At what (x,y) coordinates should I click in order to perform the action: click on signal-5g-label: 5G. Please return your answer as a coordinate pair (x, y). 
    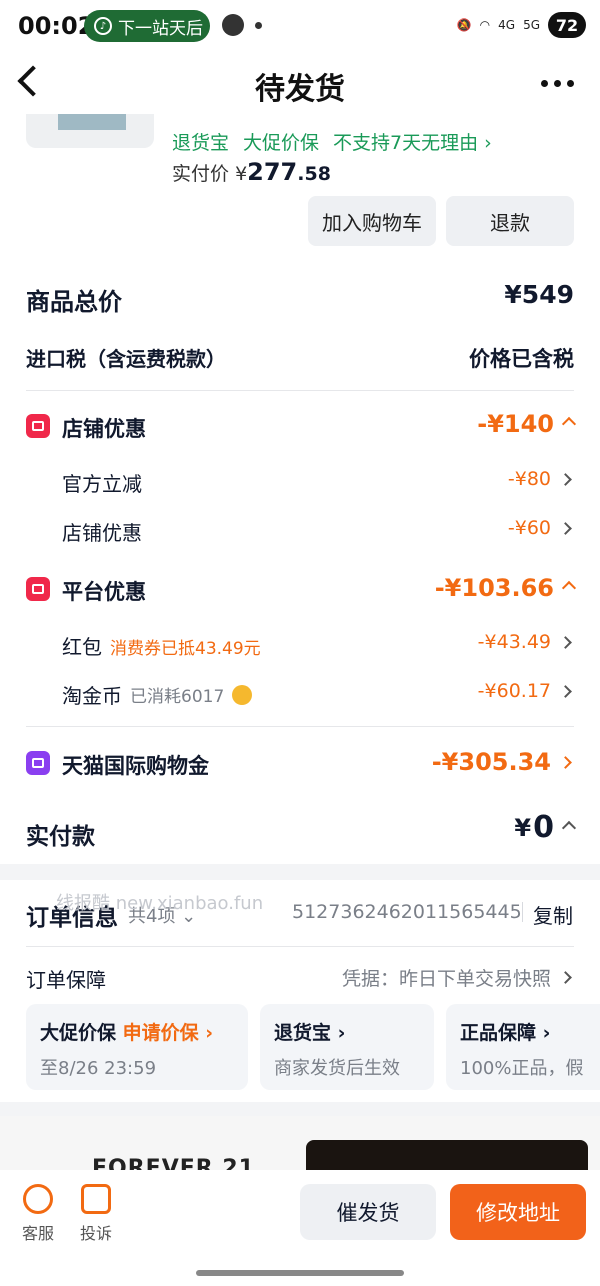
    Looking at the image, I should click on (531, 25).